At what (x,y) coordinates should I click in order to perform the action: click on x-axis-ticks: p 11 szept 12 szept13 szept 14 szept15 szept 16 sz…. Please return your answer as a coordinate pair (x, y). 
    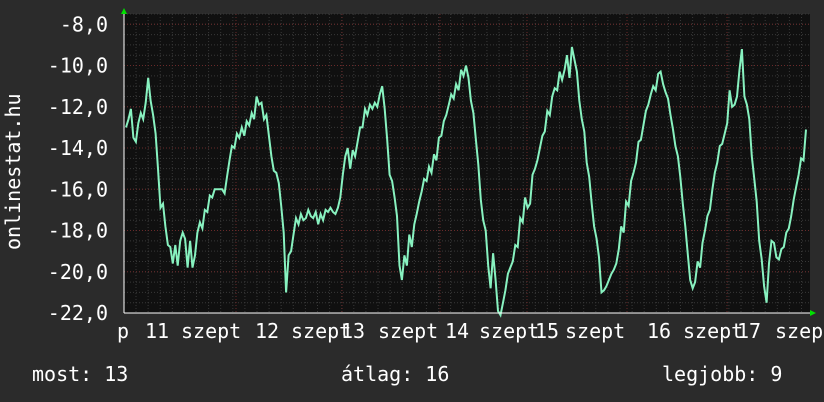
    Looking at the image, I should click on (470, 331).